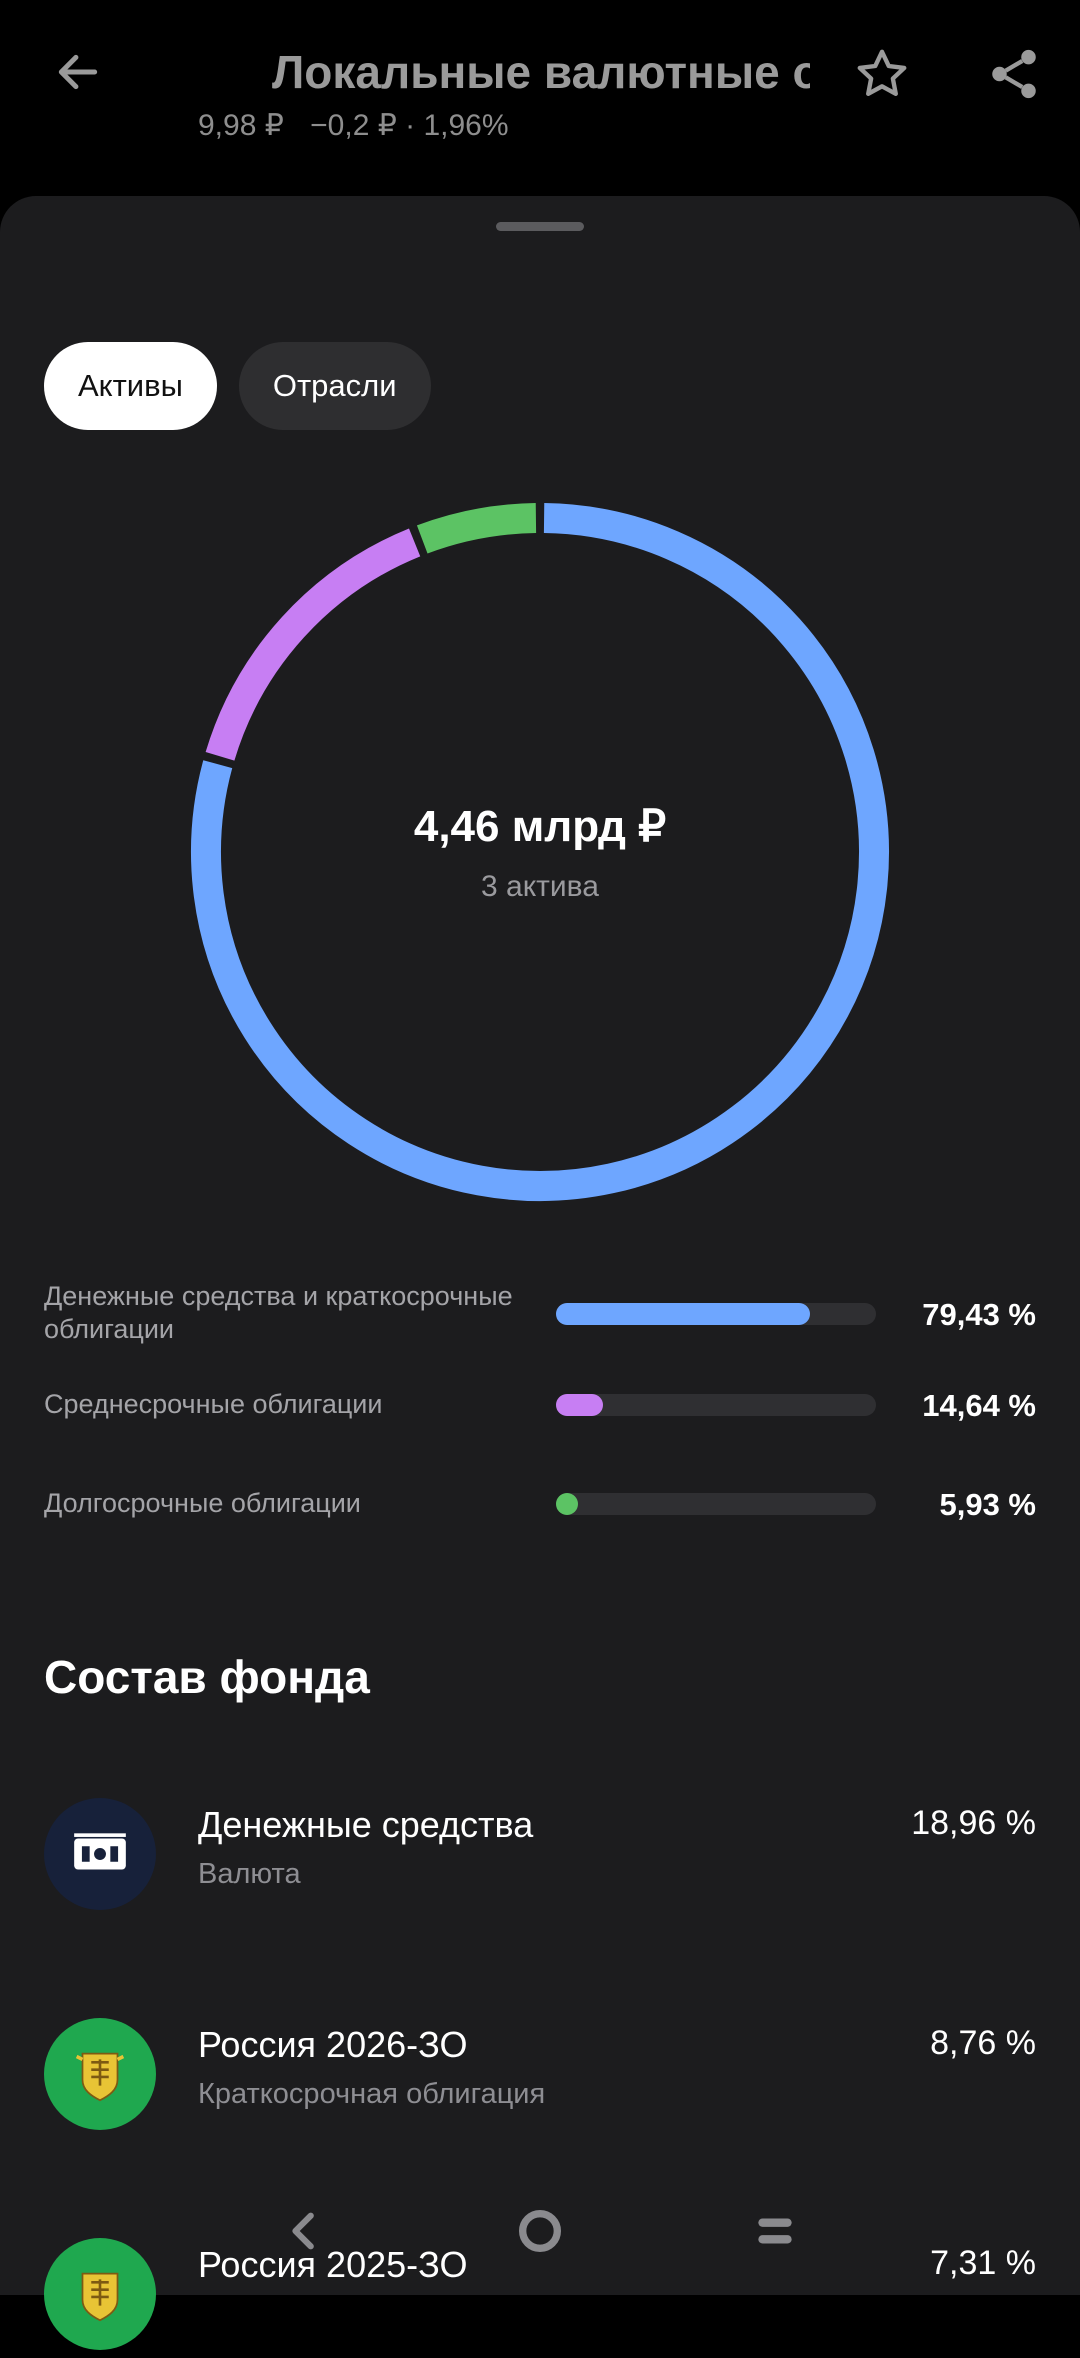 The width and height of the screenshot is (1080, 2358). I want to click on price-change: −0,2 ₽ · 1,96%, so click(409, 125).